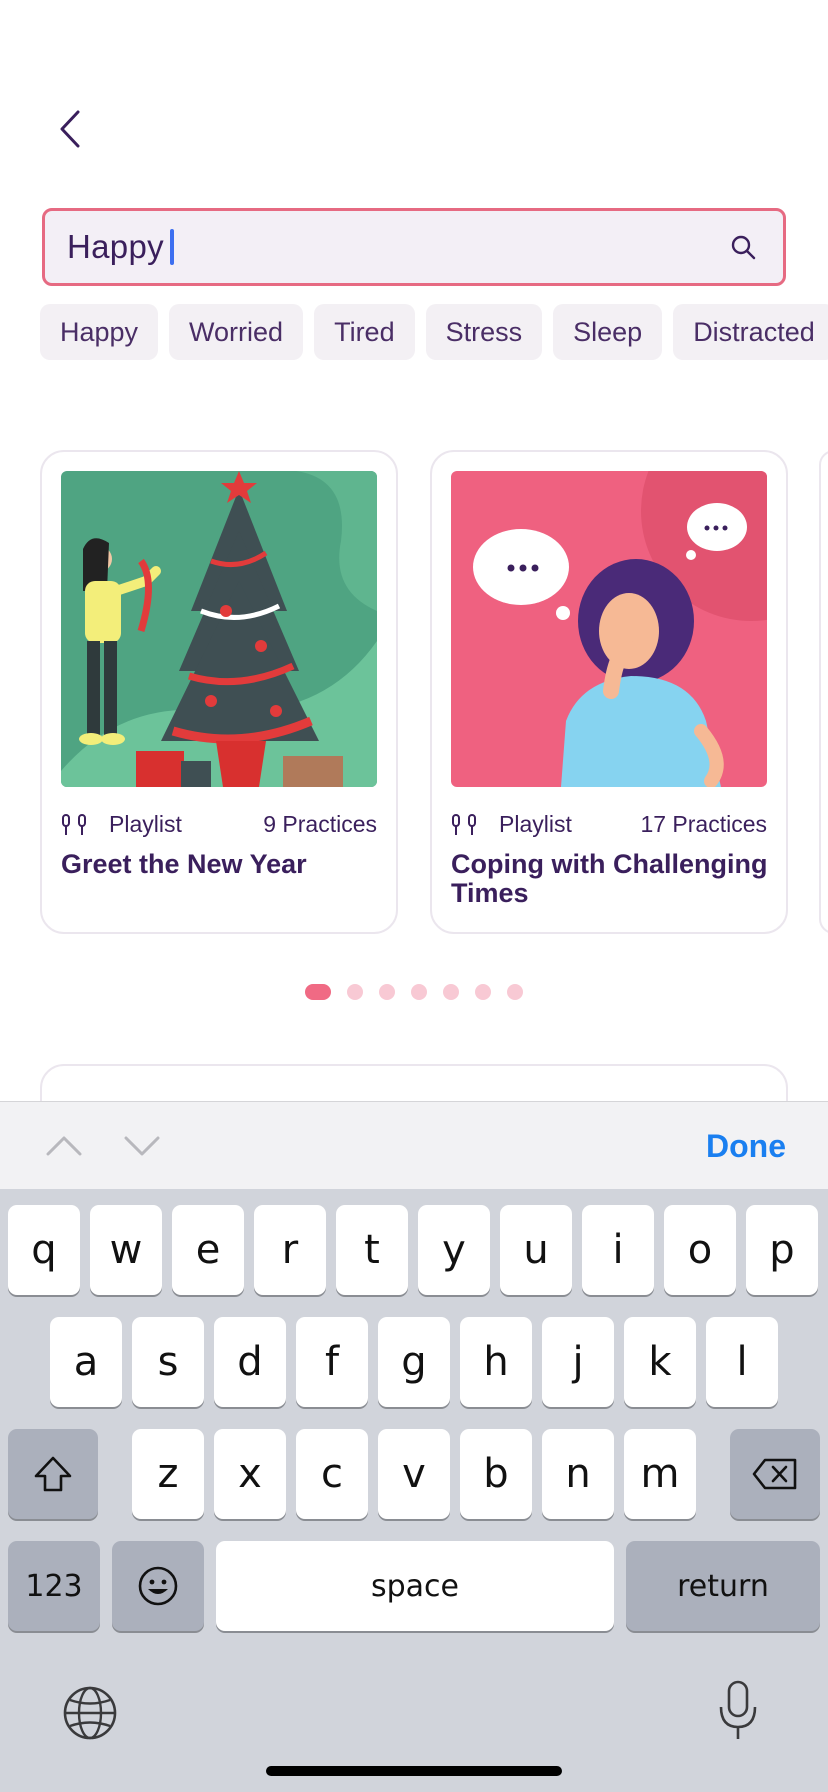 The image size is (828, 1792). What do you see at coordinates (208, 1250) in the screenshot?
I see `key-e: e` at bounding box center [208, 1250].